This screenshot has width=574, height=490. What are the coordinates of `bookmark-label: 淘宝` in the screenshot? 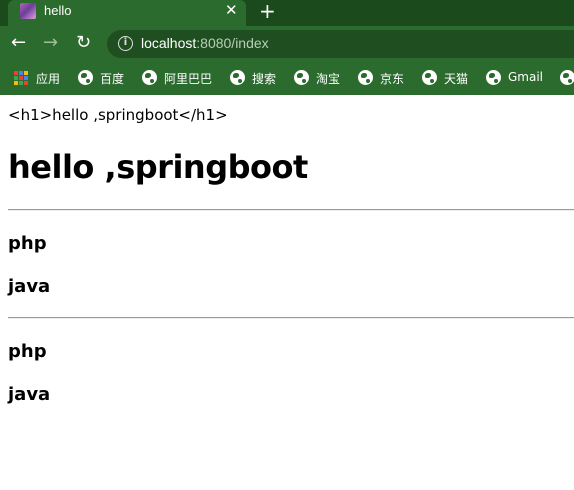 It's located at (328, 79).